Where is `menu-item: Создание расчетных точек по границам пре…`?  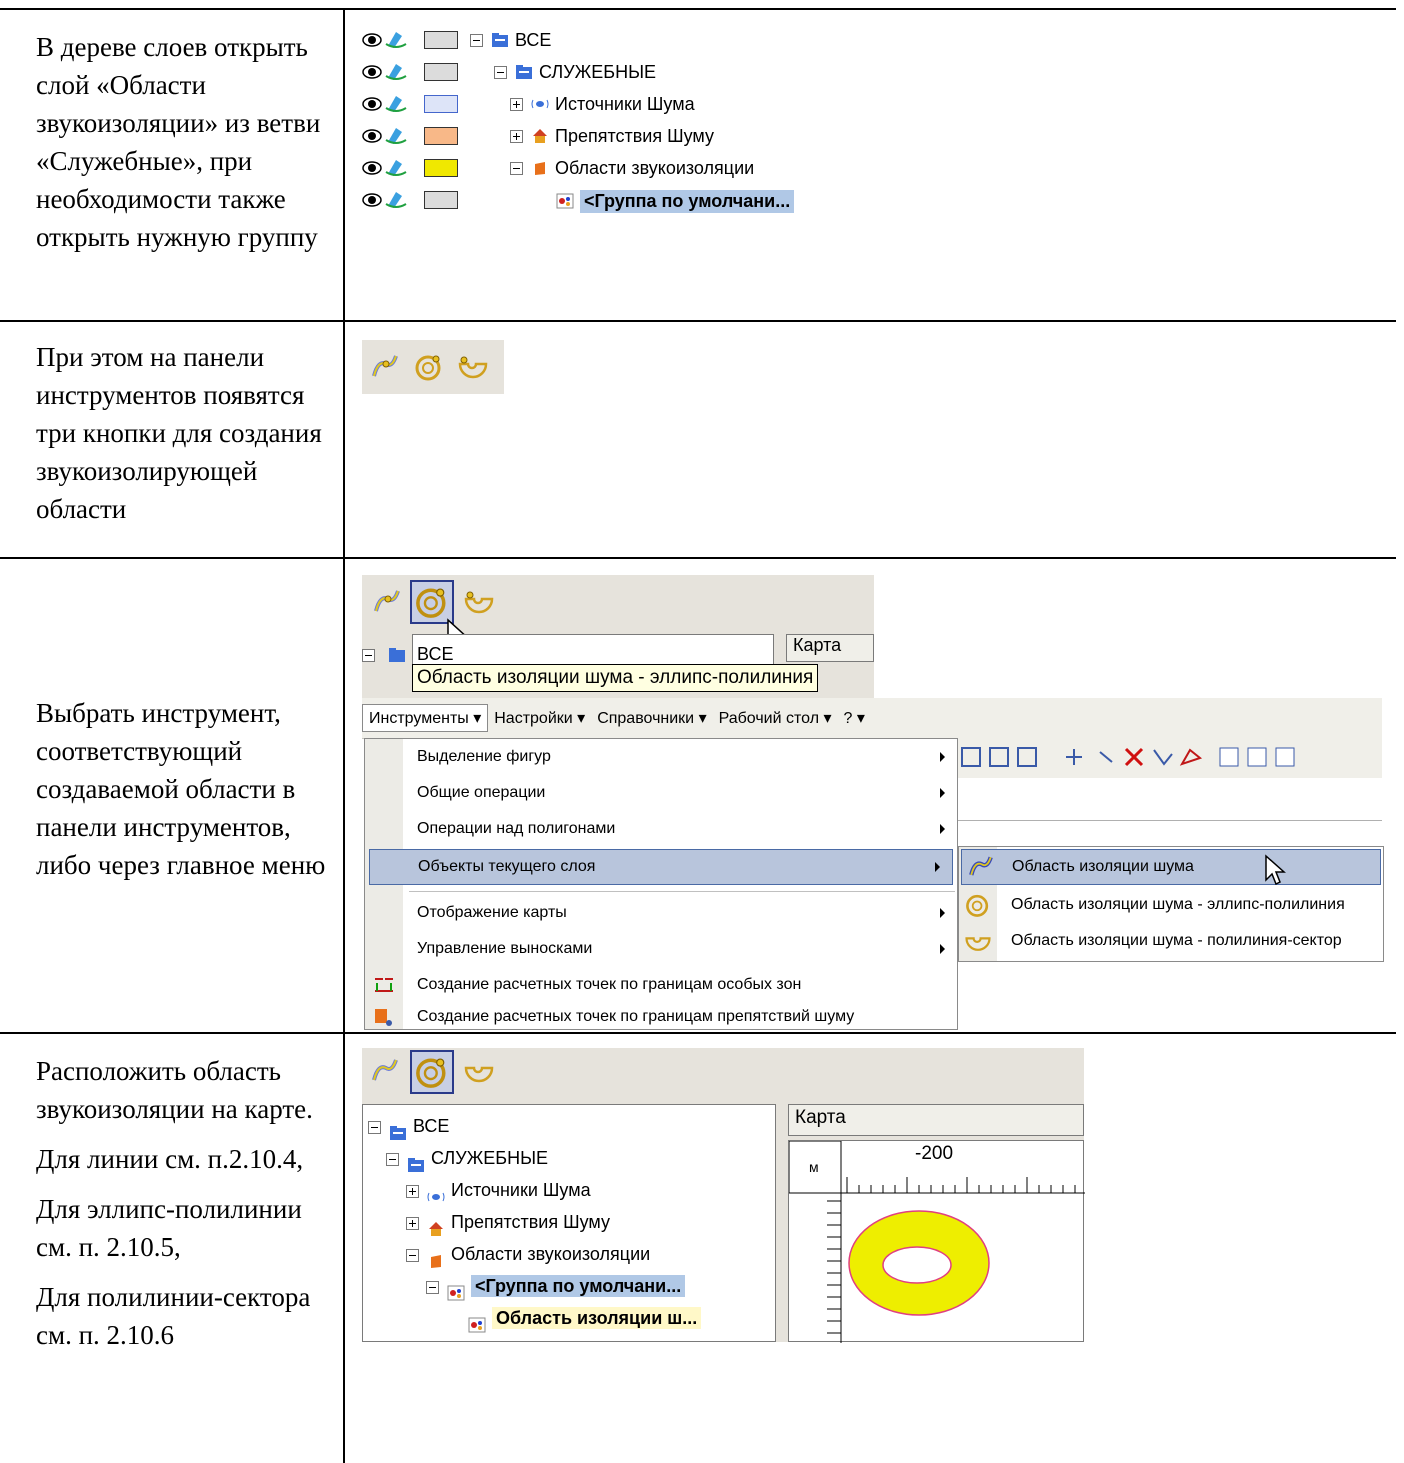 menu-item: Создание расчетных точек по границам пре… is located at coordinates (661, 1017).